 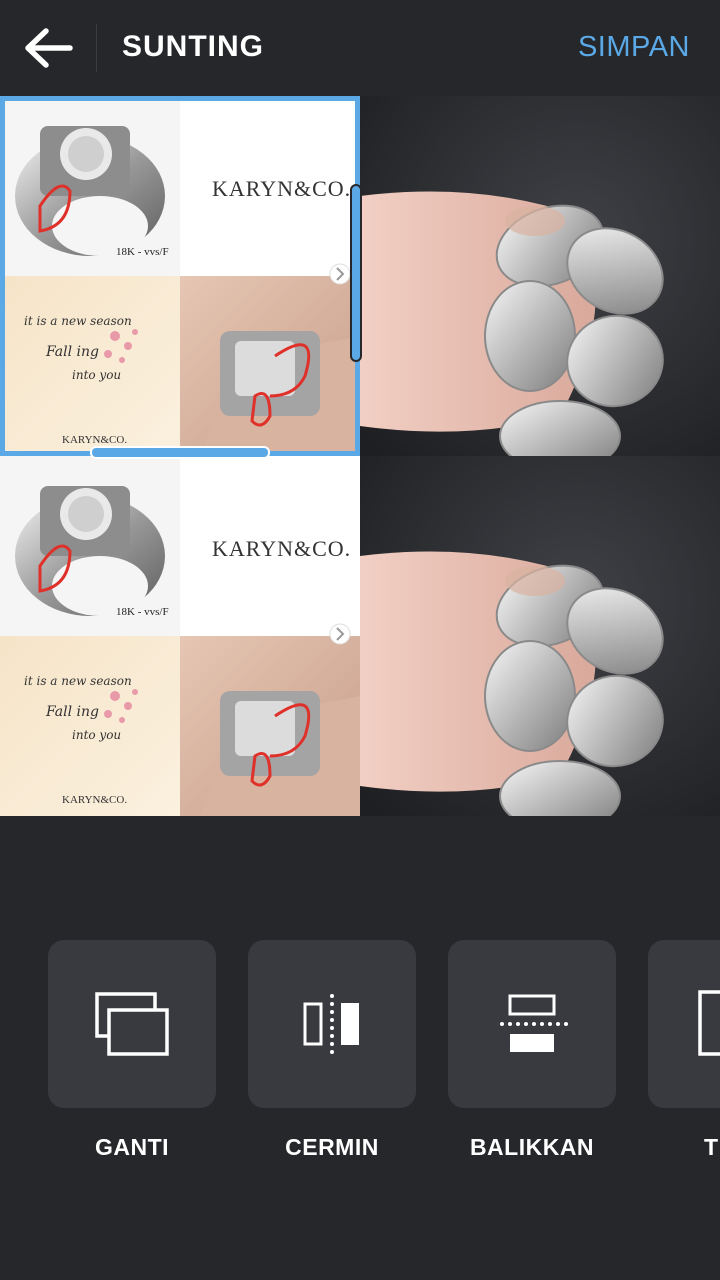 I want to click on resize-handle-vertical, so click(x=356, y=273).